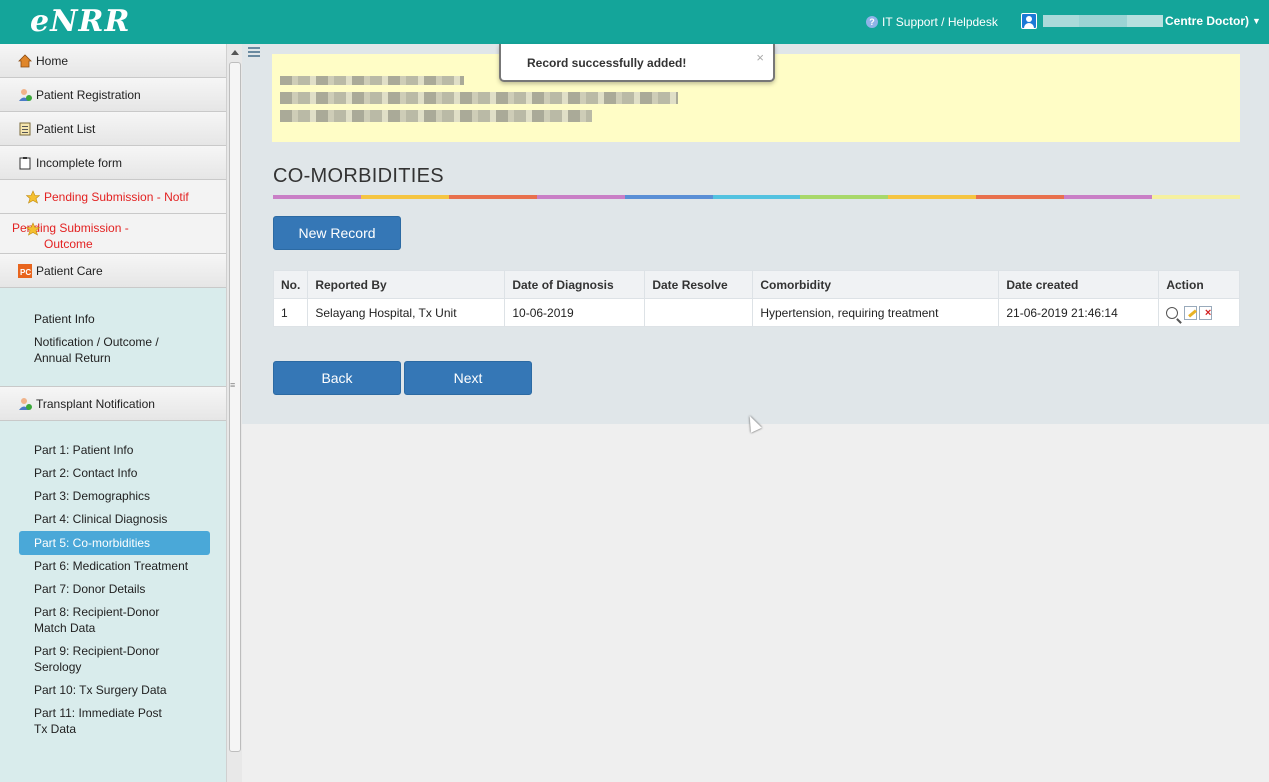  I want to click on svg-text: PC, so click(25, 272).